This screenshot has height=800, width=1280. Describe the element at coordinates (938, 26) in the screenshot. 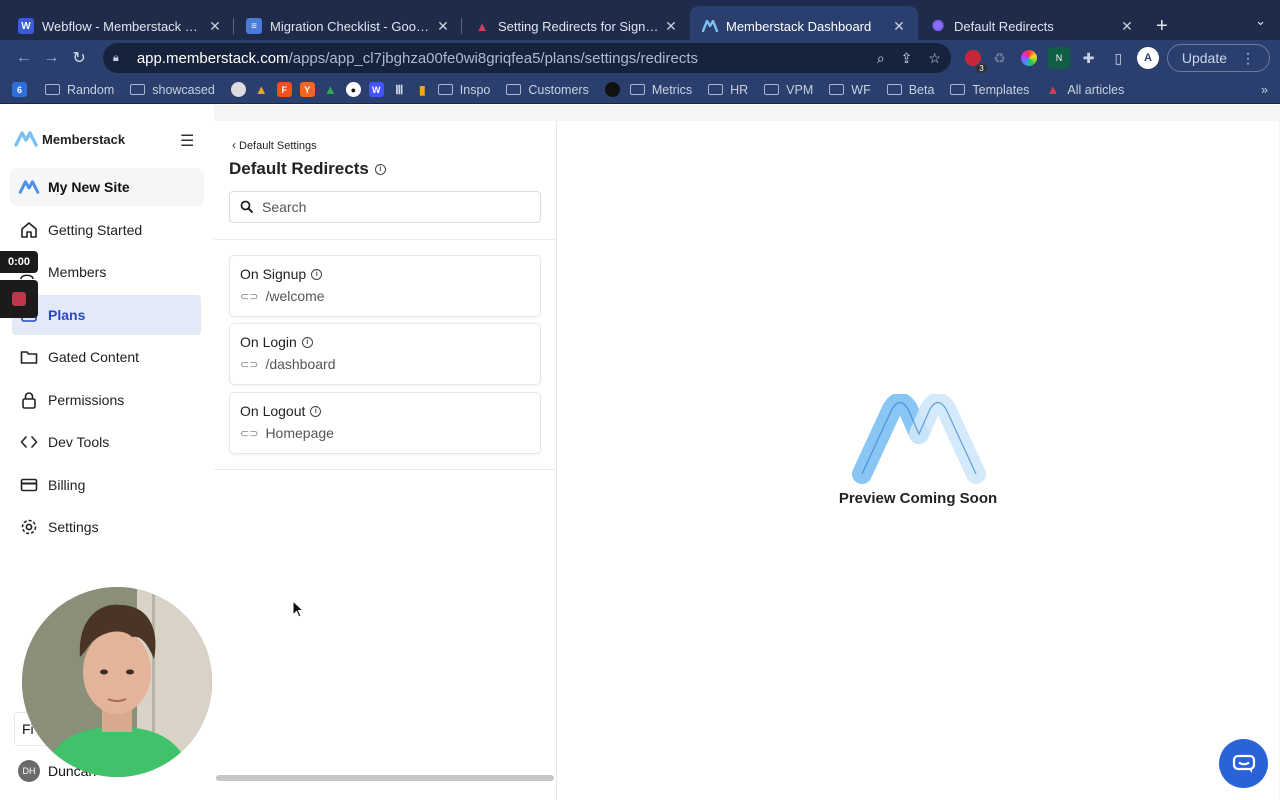

I see `settings-favicon-icon: ✺` at that location.